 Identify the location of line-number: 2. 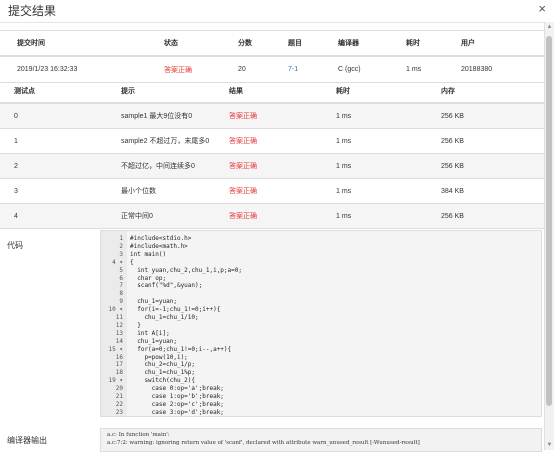
(121, 246).